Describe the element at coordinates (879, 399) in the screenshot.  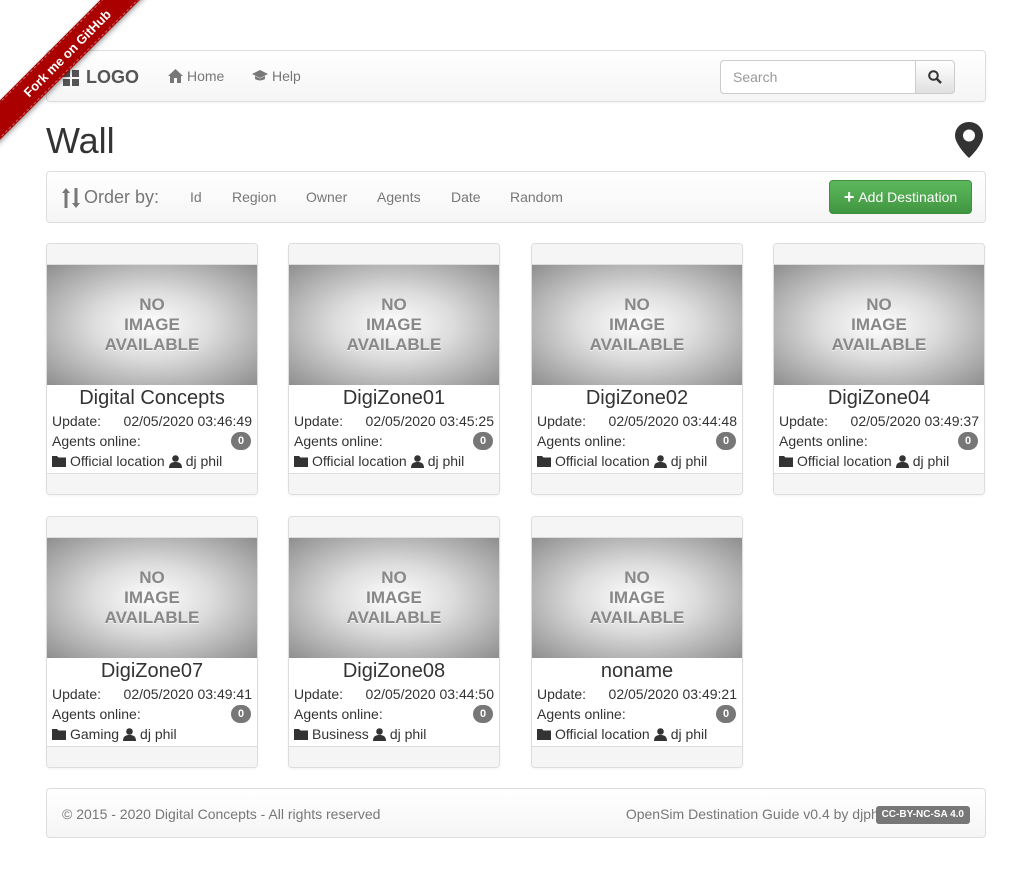
I see `destination-name: DigiZone04` at that location.